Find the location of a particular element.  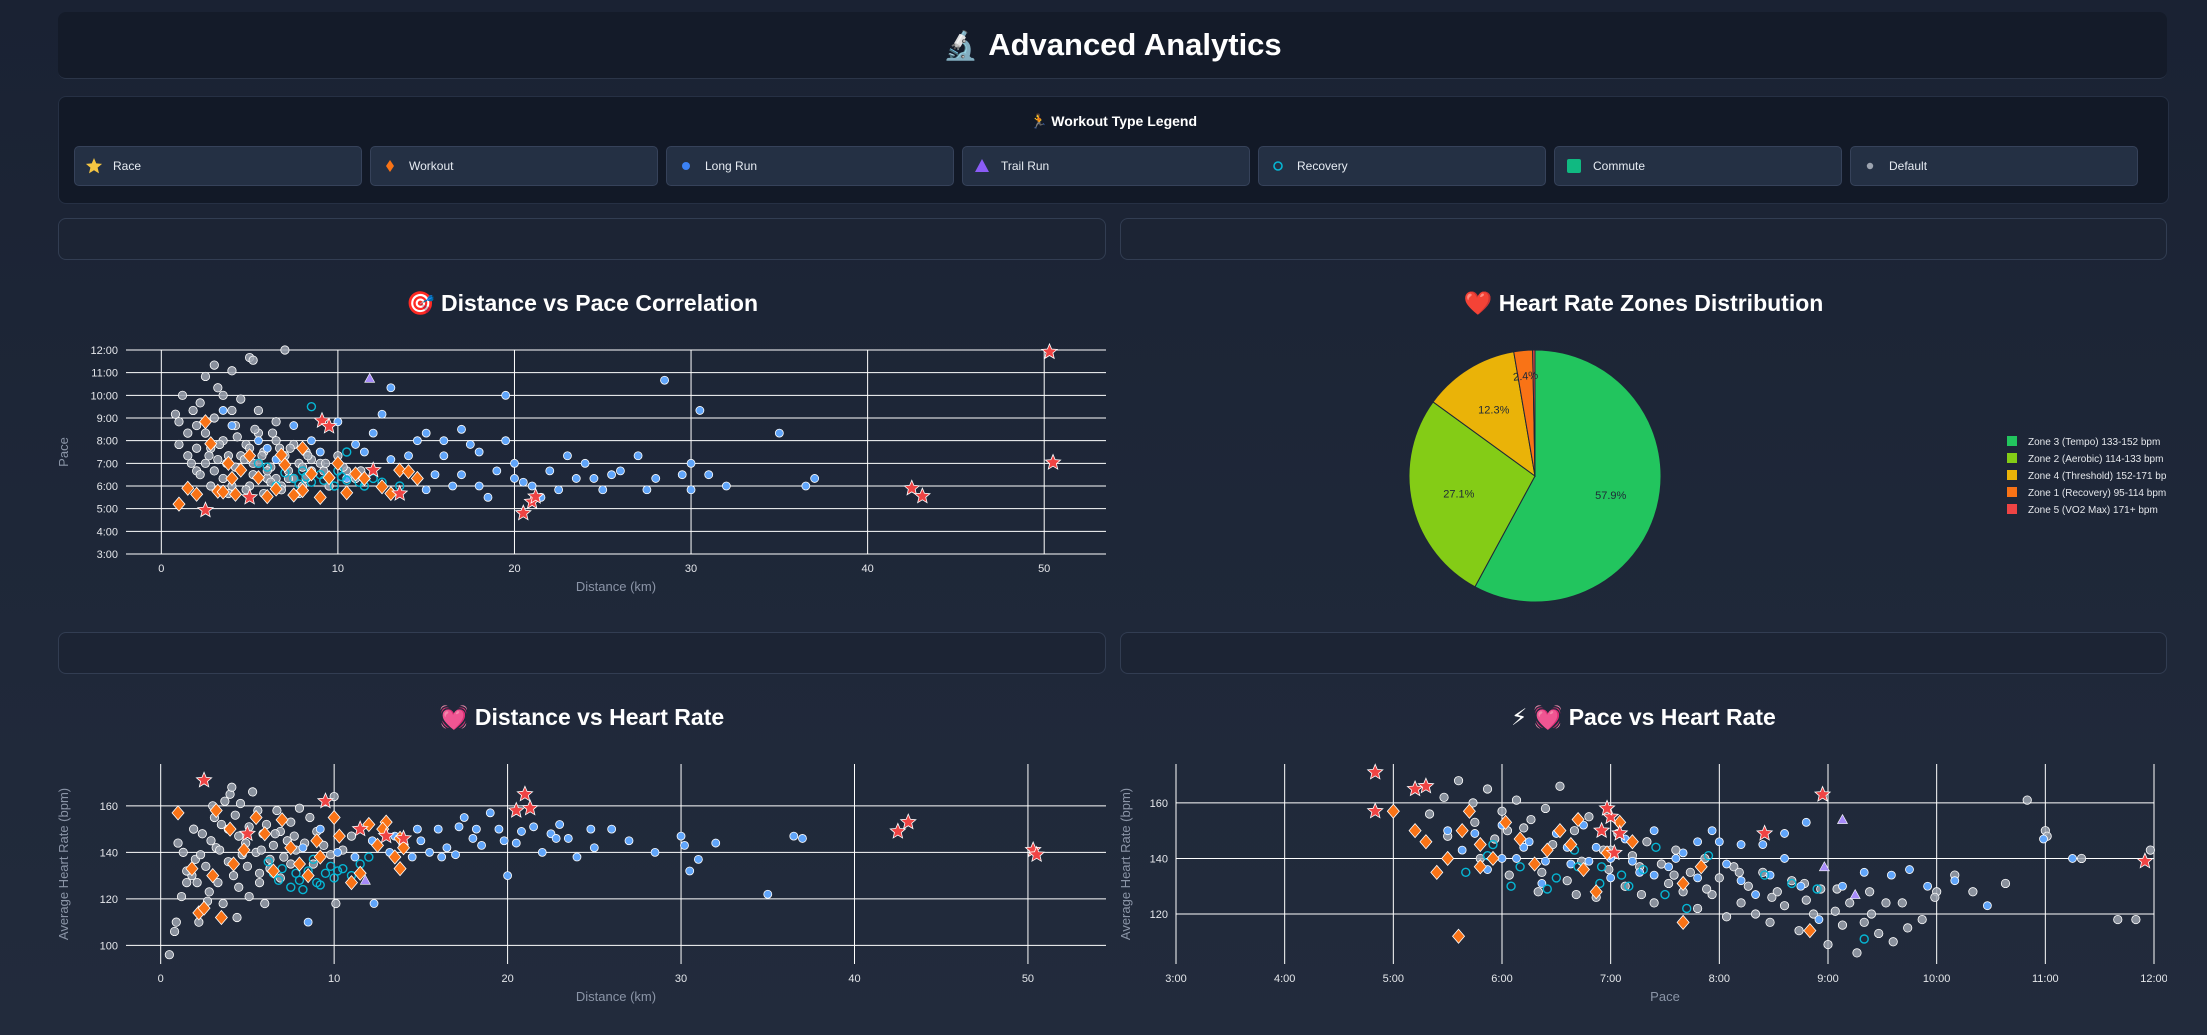

legend-item-trail-run: Trail Run is located at coordinates (1106, 166).